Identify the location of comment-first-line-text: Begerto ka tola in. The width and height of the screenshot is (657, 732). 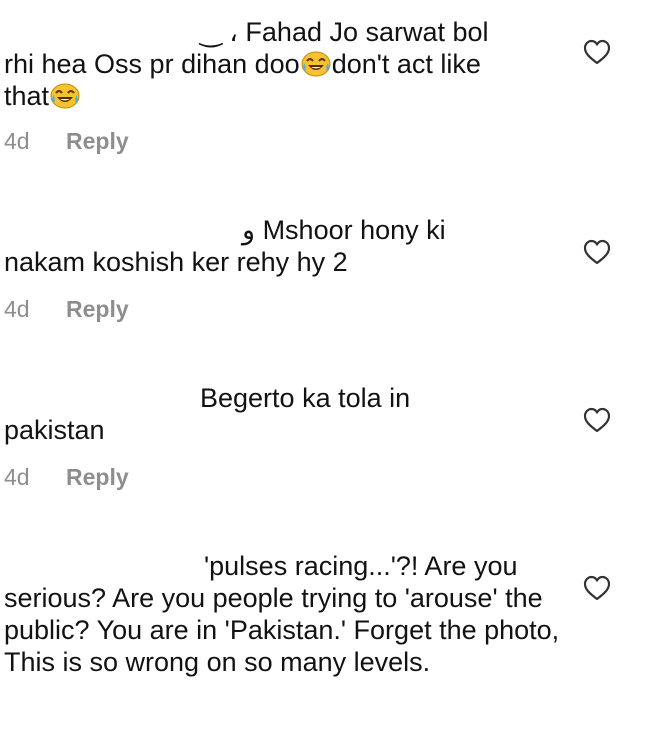
(305, 398).